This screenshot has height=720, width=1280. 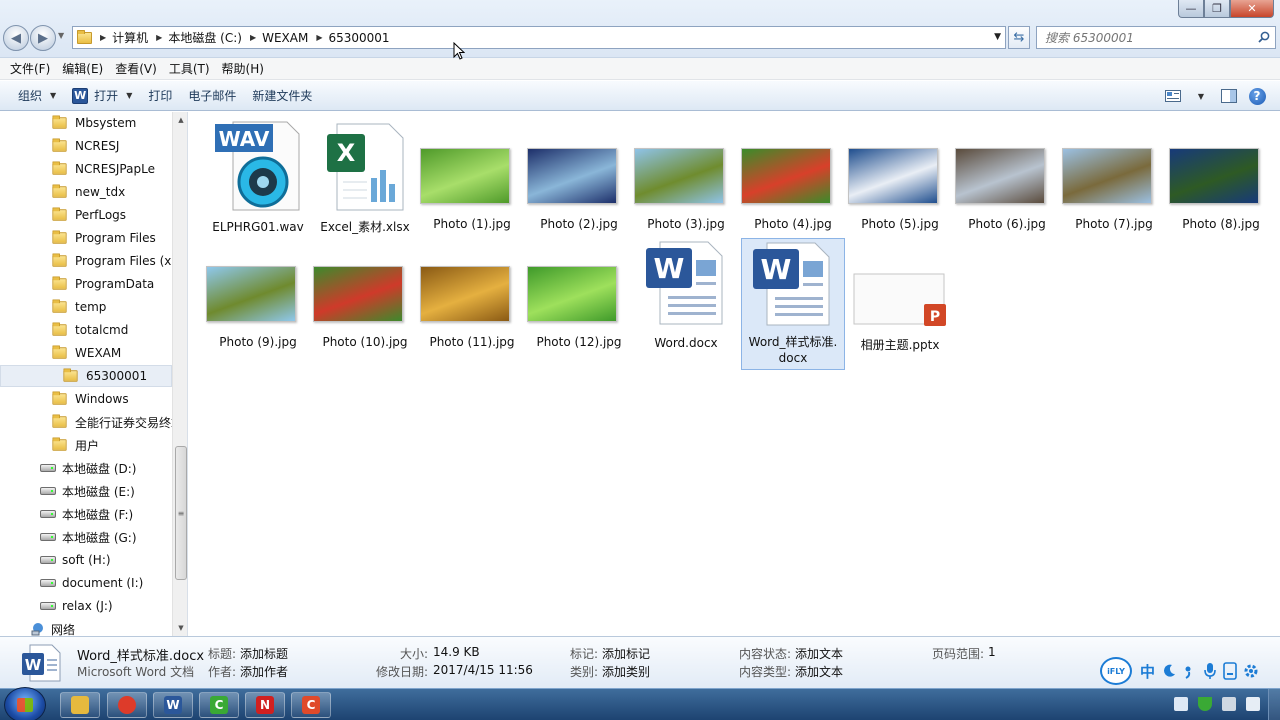 What do you see at coordinates (181, 513) in the screenshot?
I see `scrollbar-thumb: ≡` at bounding box center [181, 513].